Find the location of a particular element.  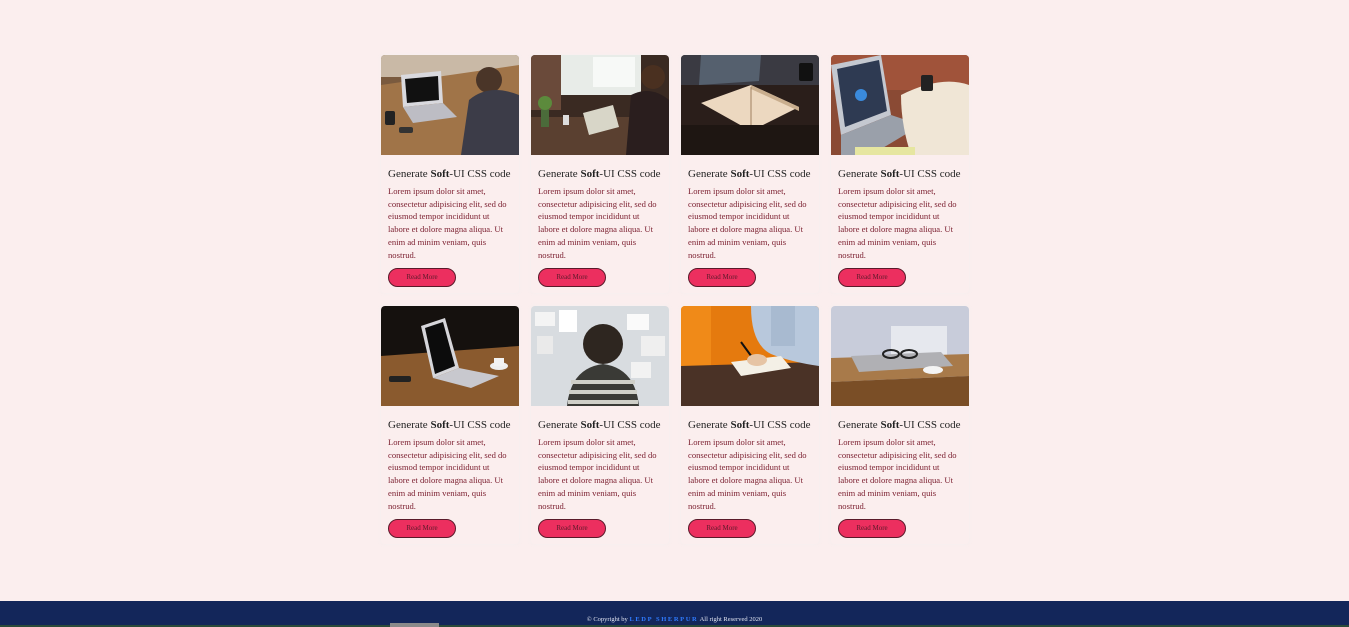

card-image-man-whiteboard is located at coordinates (600, 356).